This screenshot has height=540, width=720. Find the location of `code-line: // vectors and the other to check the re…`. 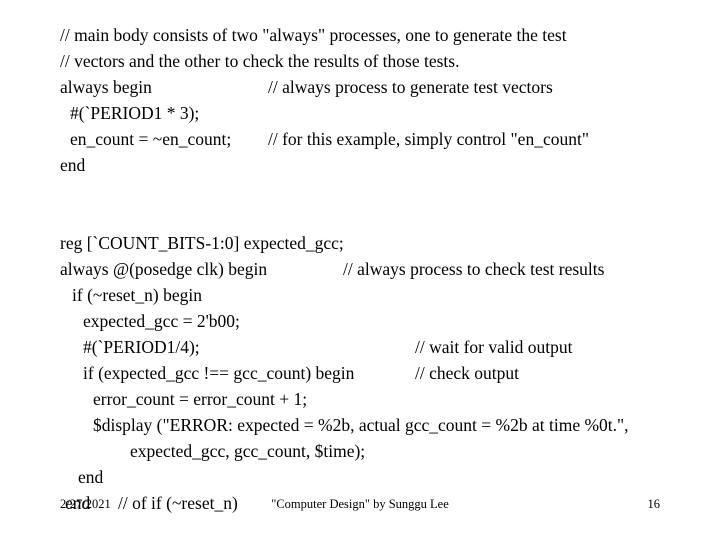

code-line: // vectors and the other to check the re… is located at coordinates (360, 61).